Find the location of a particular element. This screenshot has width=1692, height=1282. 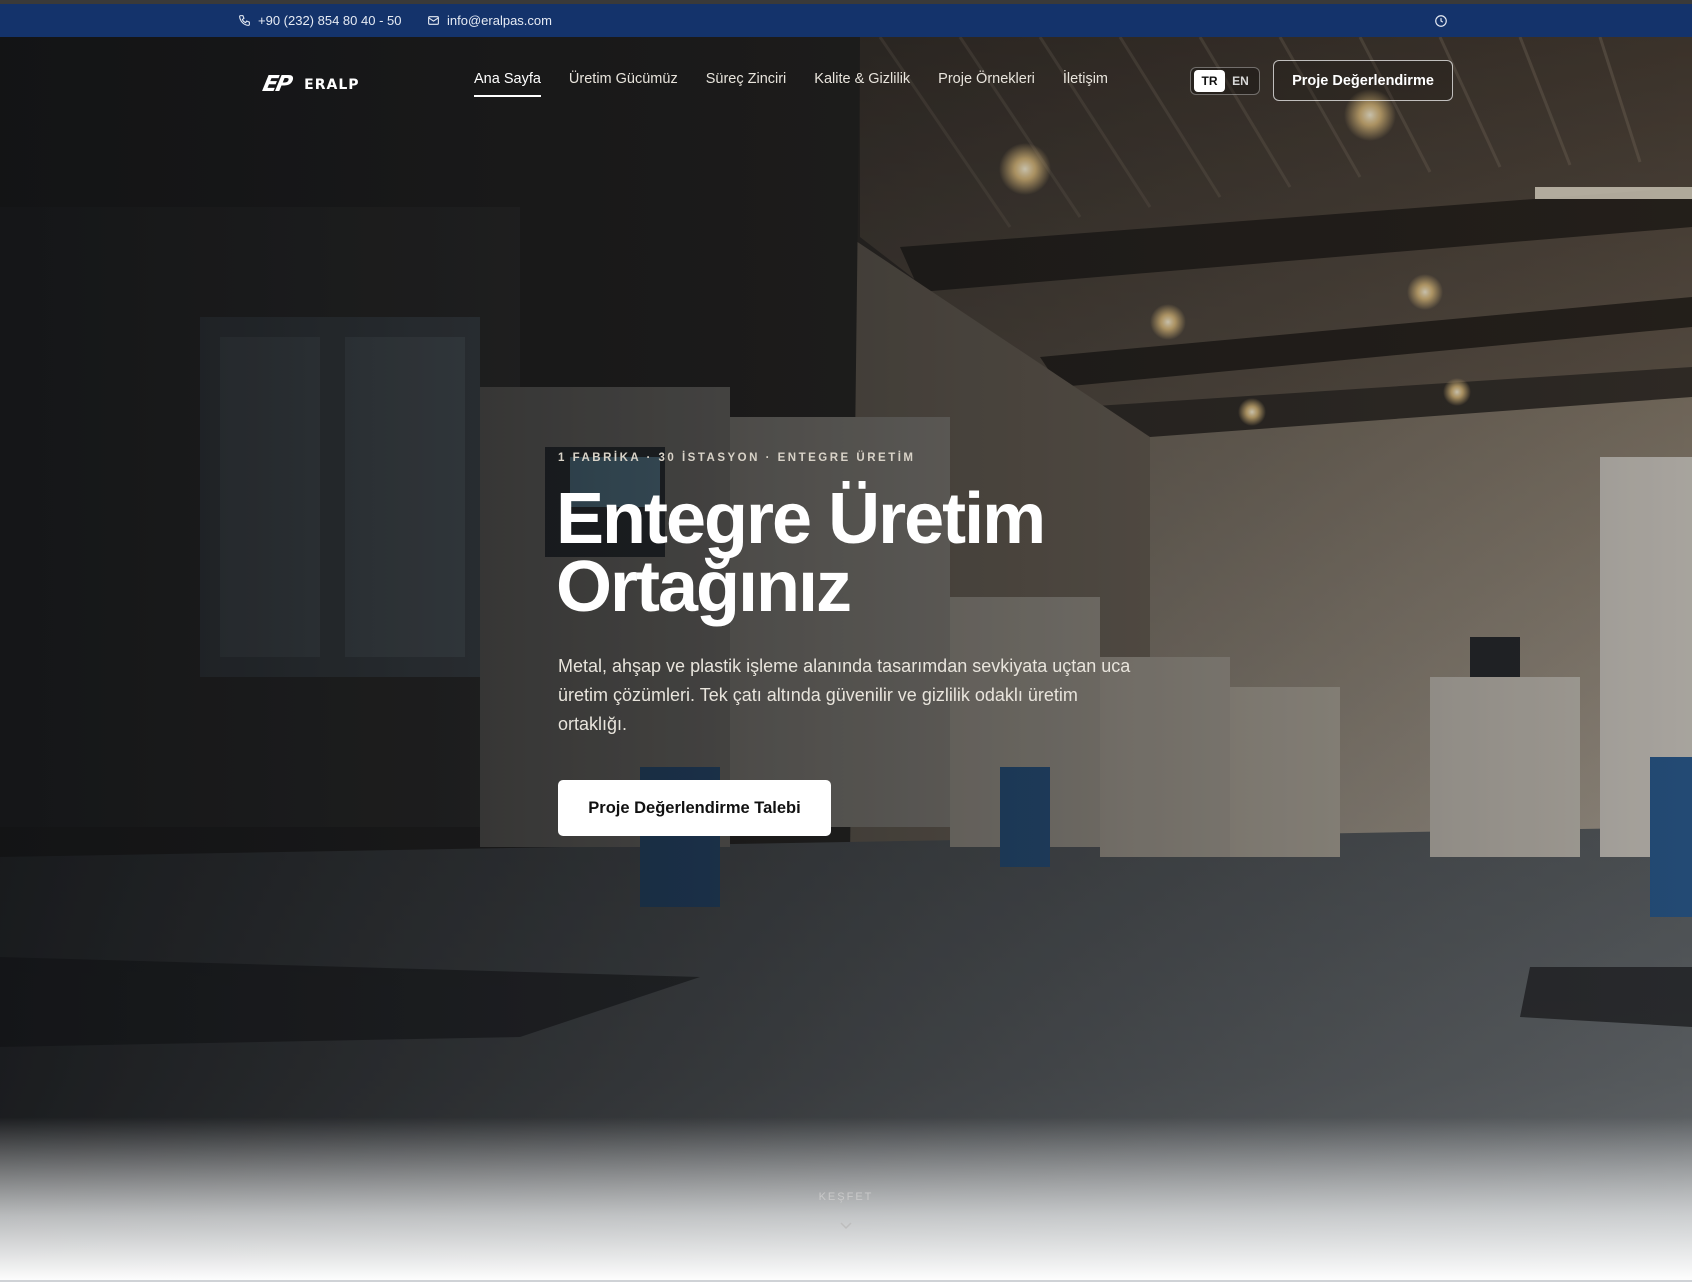

email-address: info@eralpas.com is located at coordinates (499, 20).